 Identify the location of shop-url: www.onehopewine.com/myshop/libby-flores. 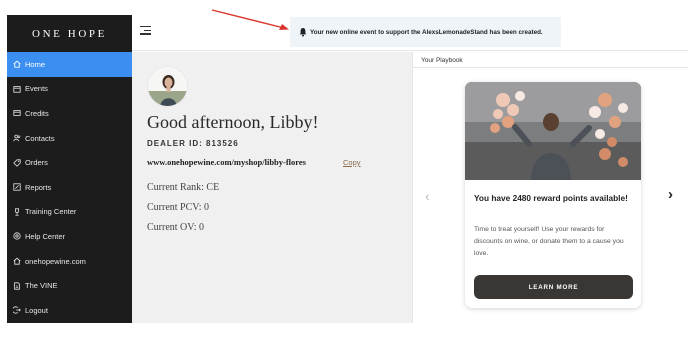
(226, 162).